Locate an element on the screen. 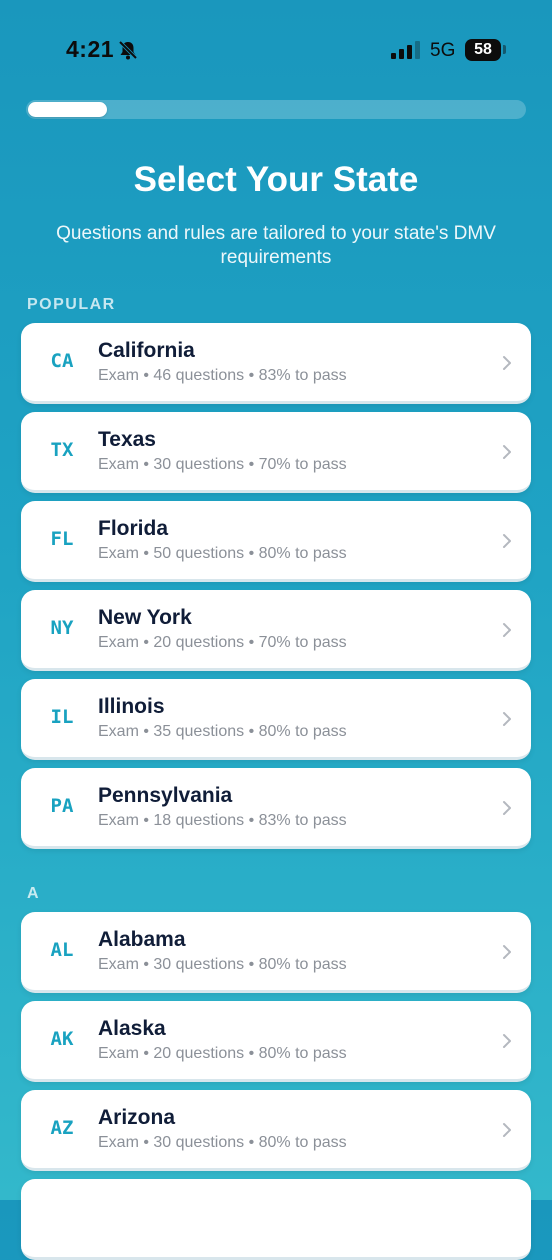 Image resolution: width=552 pixels, height=1260 pixels. state-name: Florida is located at coordinates (133, 528).